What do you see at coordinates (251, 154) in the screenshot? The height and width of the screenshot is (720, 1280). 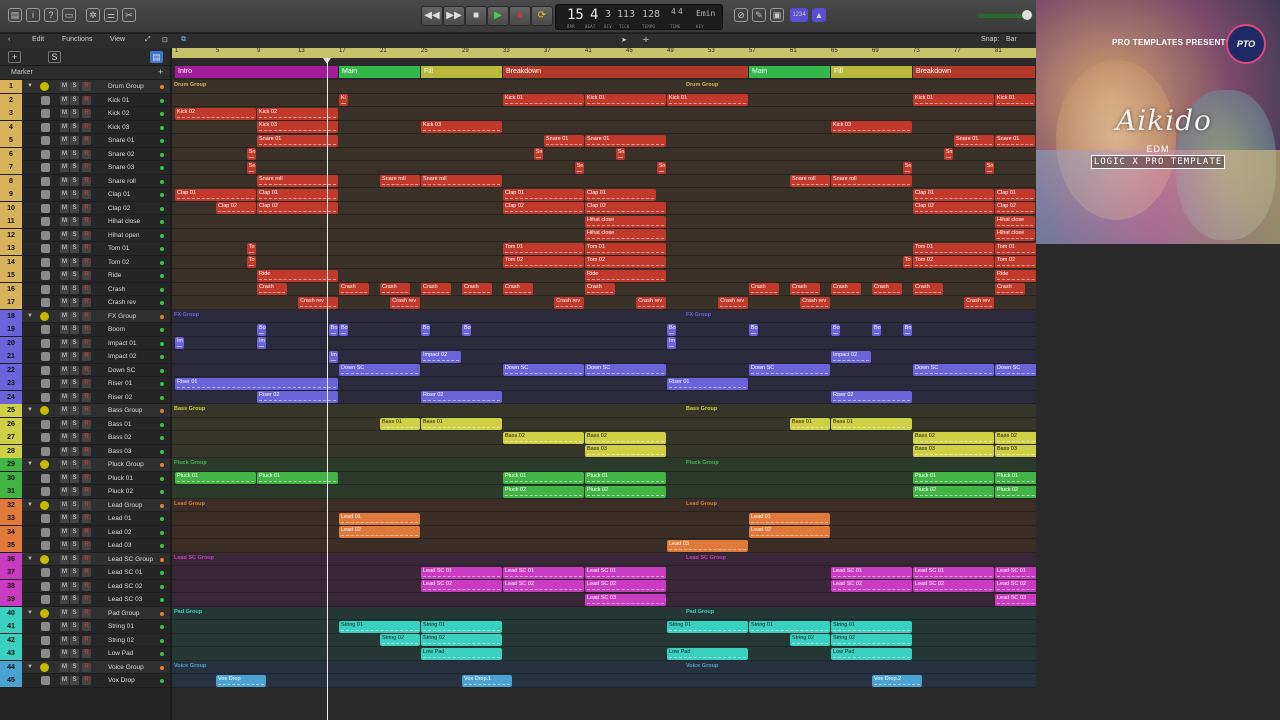 I see `region: Sn` at bounding box center [251, 154].